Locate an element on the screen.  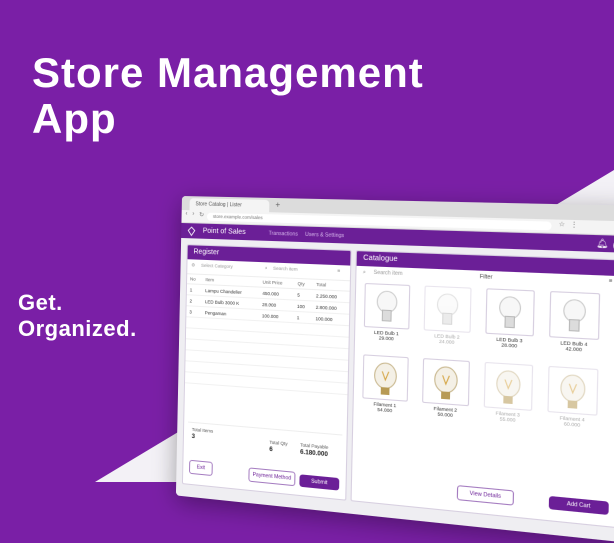
cell: 1 is located at coordinates (194, 289).